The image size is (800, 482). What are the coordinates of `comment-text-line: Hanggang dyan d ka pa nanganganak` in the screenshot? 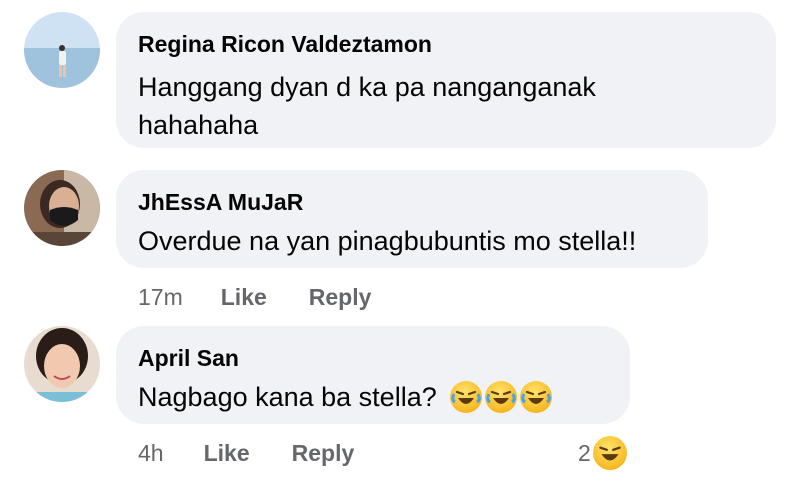 It's located at (367, 87).